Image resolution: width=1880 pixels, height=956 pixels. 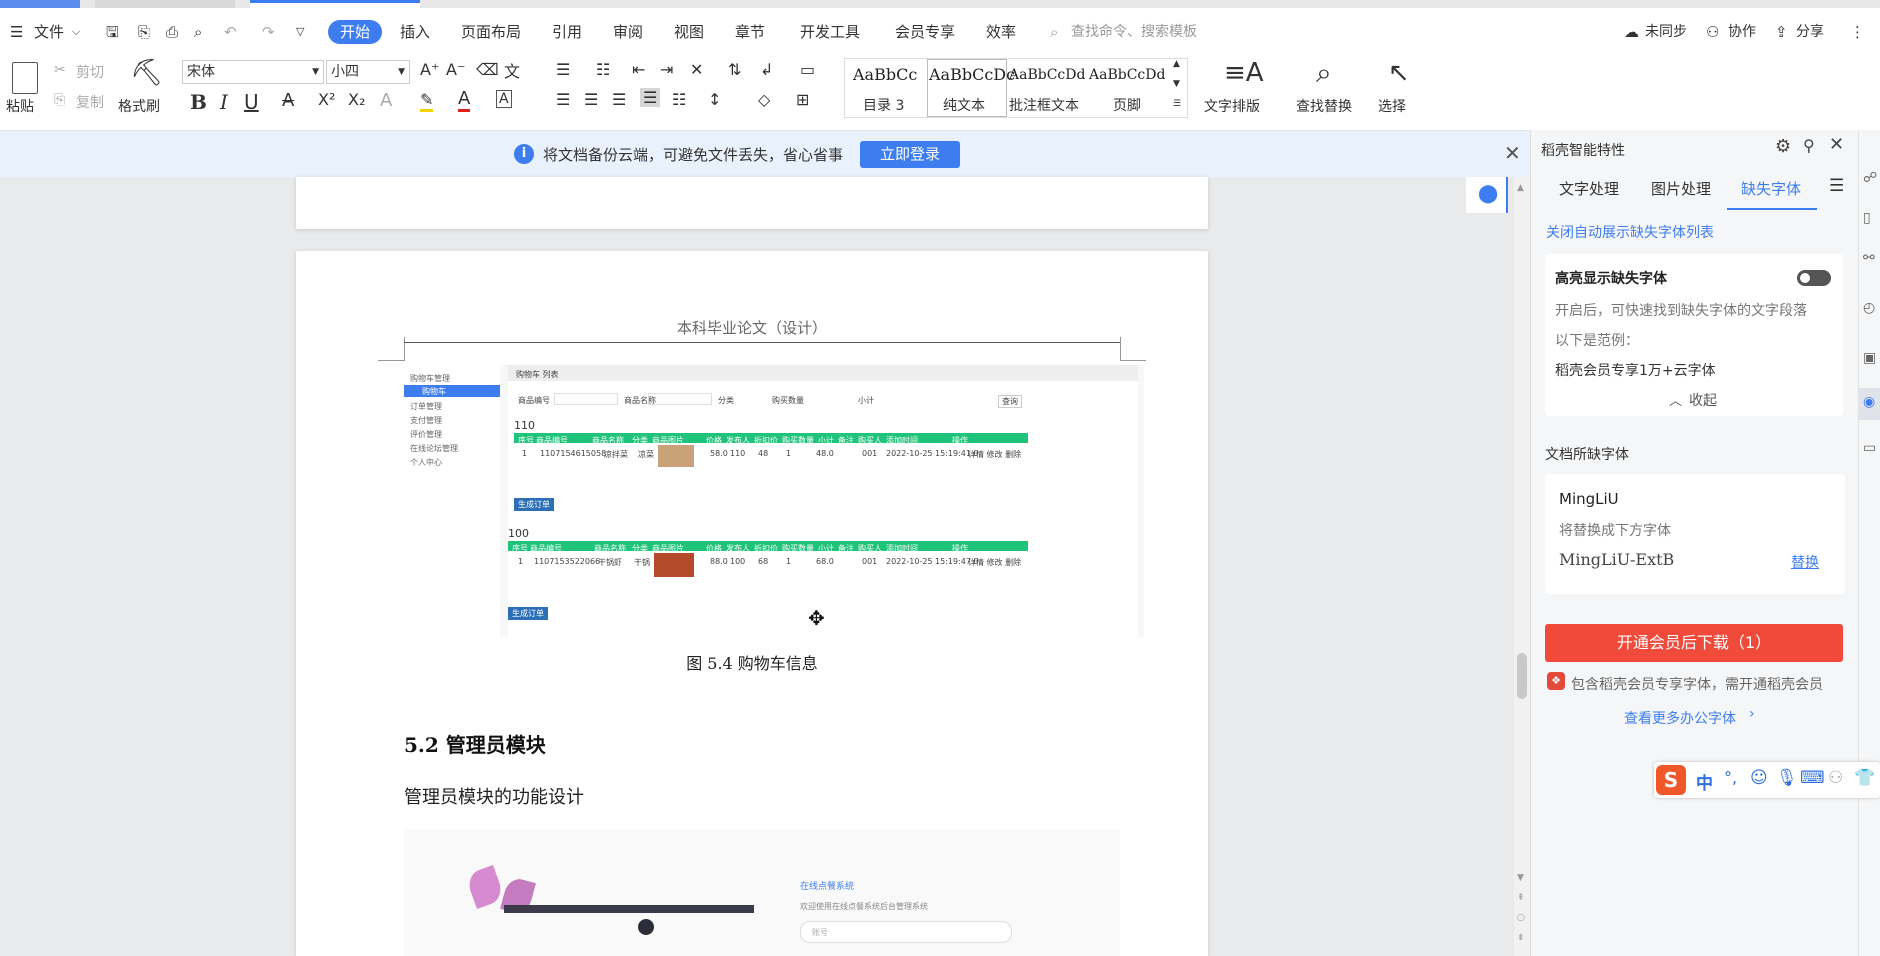 I want to click on shading-icon: ◇, so click(x=764, y=99).